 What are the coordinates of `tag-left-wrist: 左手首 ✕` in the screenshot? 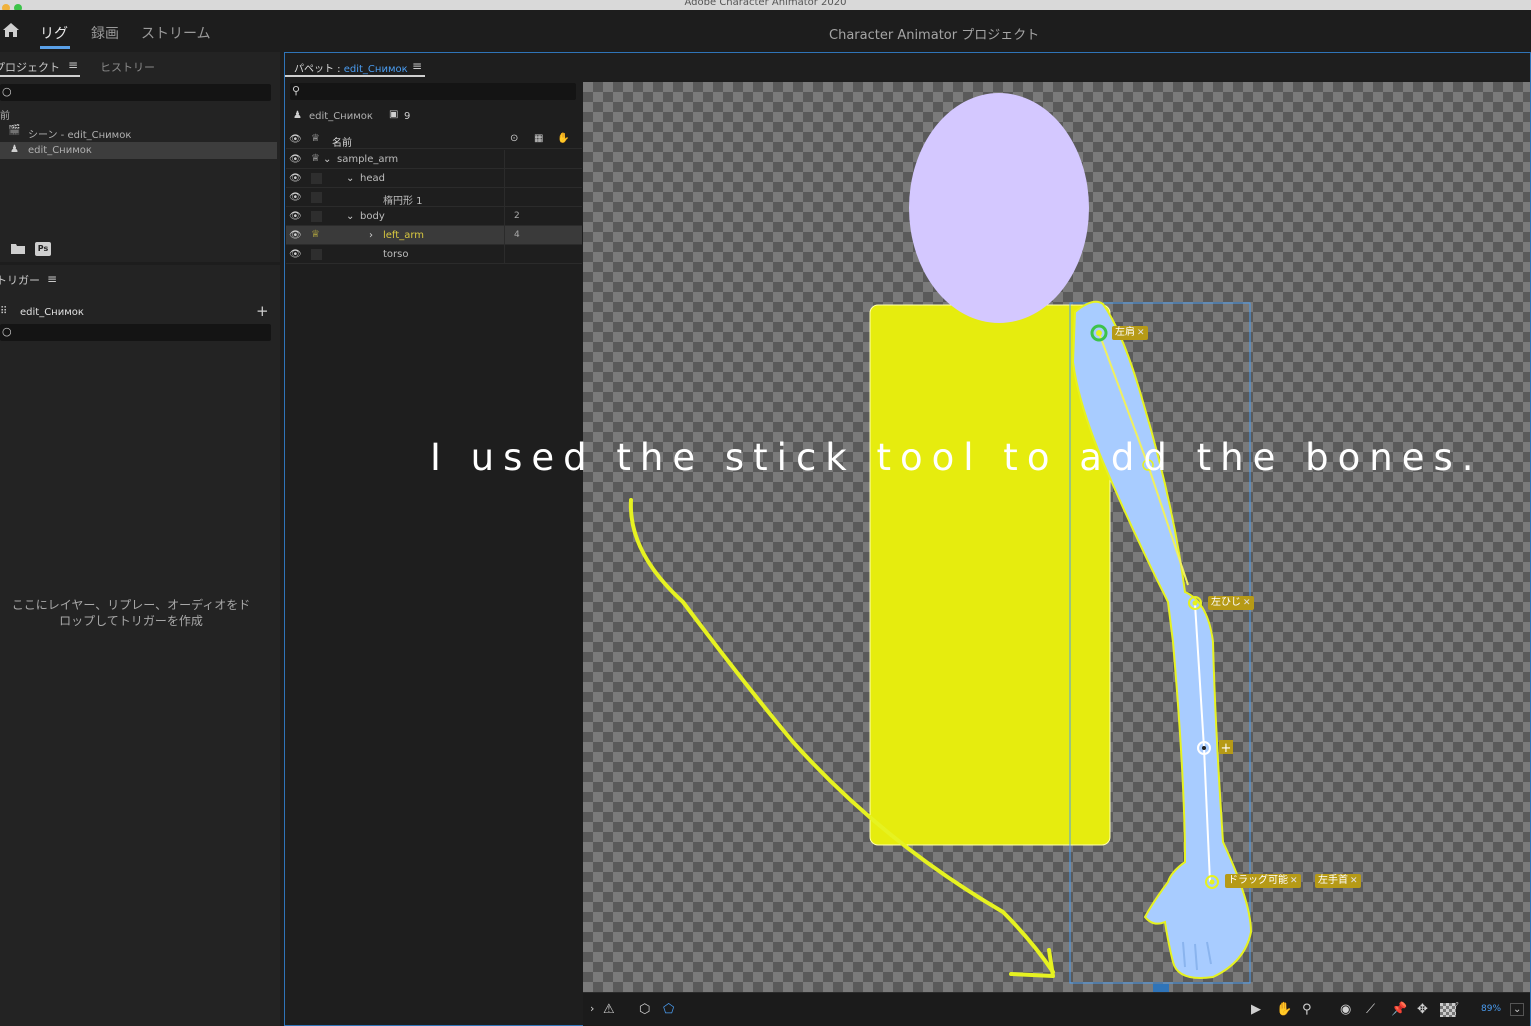 It's located at (1338, 881).